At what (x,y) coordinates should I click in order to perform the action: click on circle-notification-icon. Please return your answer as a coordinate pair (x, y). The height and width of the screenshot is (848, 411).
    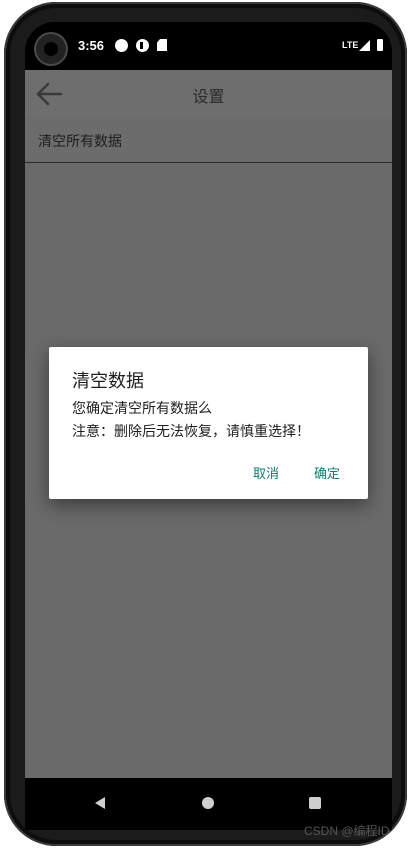
    Looking at the image, I should click on (121, 45).